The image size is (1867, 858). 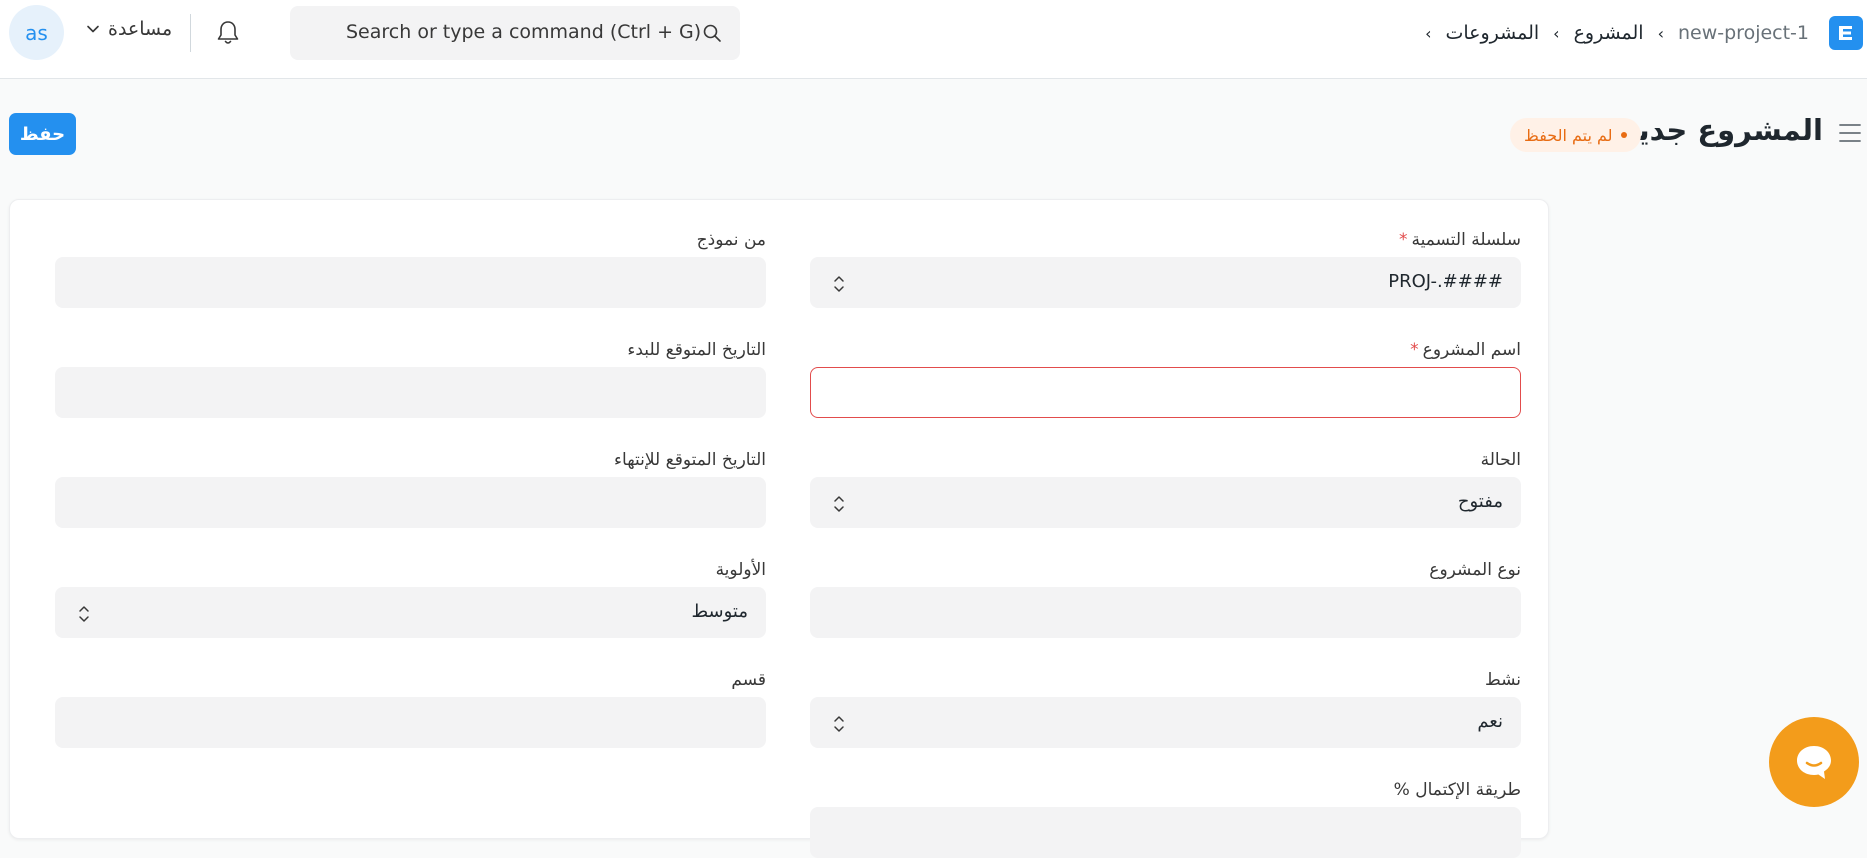 I want to click on project-name-input, so click(x=1165, y=392).